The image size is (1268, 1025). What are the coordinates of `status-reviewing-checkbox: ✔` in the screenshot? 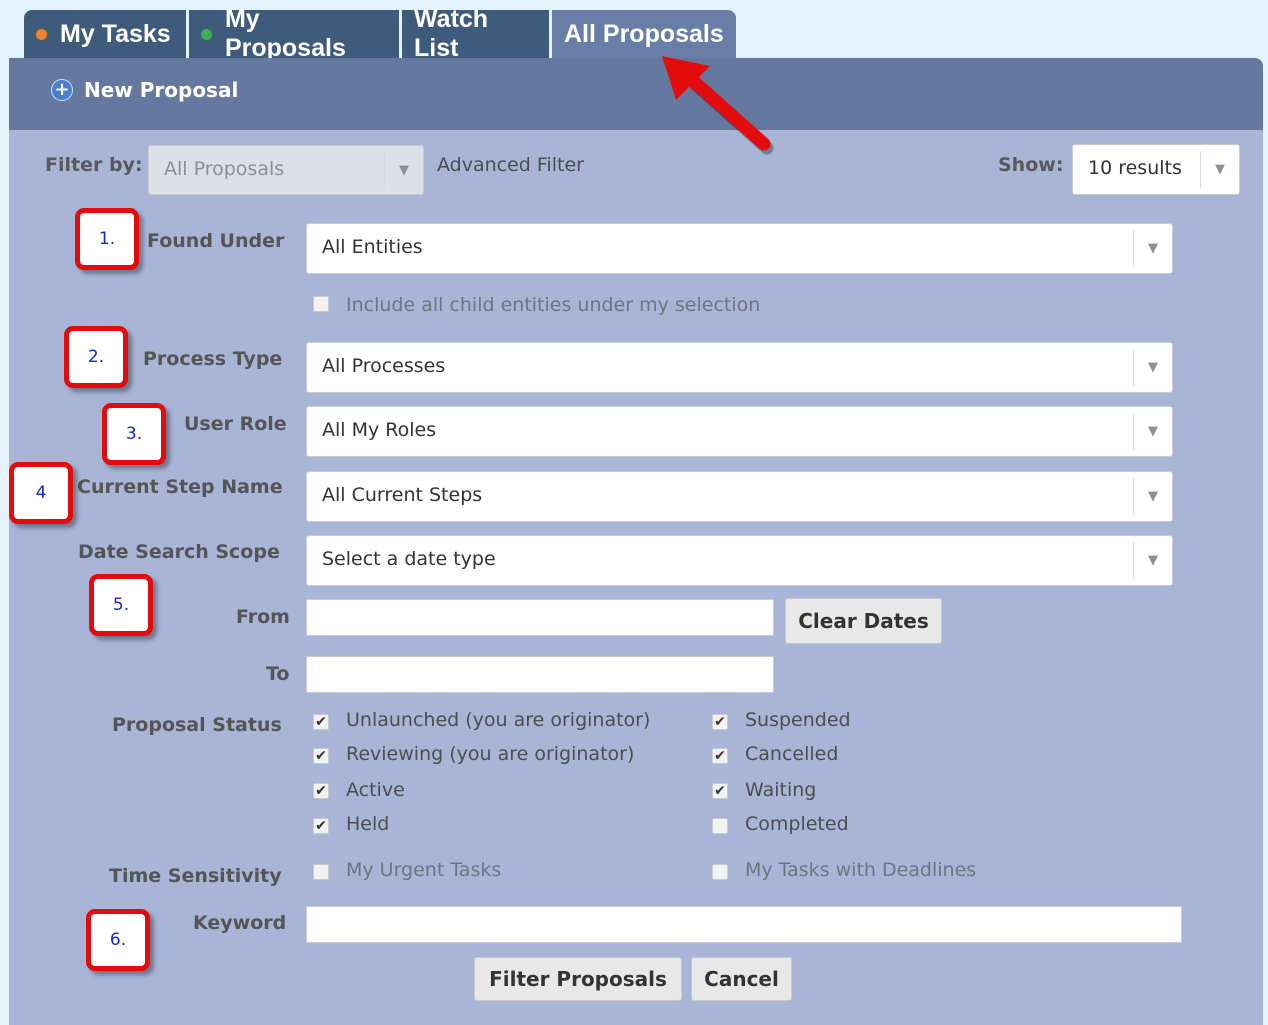 It's located at (321, 756).